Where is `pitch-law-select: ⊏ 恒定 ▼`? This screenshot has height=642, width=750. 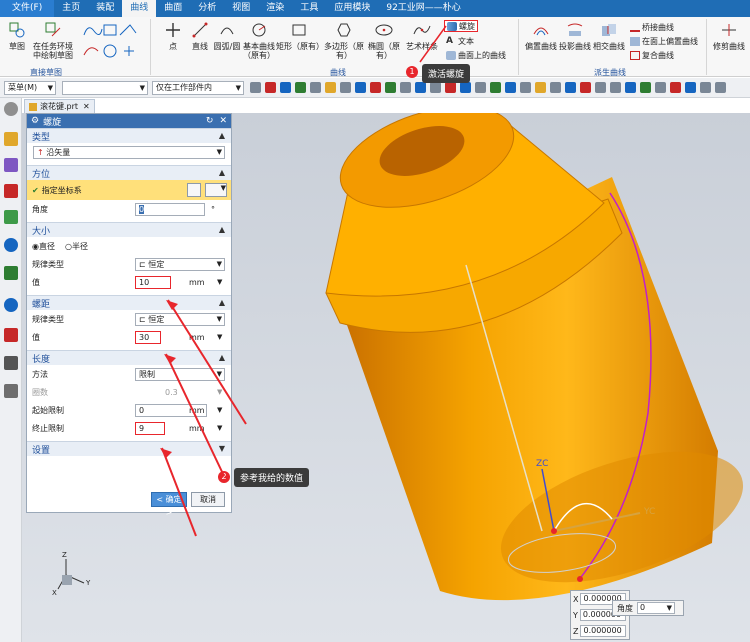 pitch-law-select: ⊏ 恒定 ▼ is located at coordinates (180, 319).